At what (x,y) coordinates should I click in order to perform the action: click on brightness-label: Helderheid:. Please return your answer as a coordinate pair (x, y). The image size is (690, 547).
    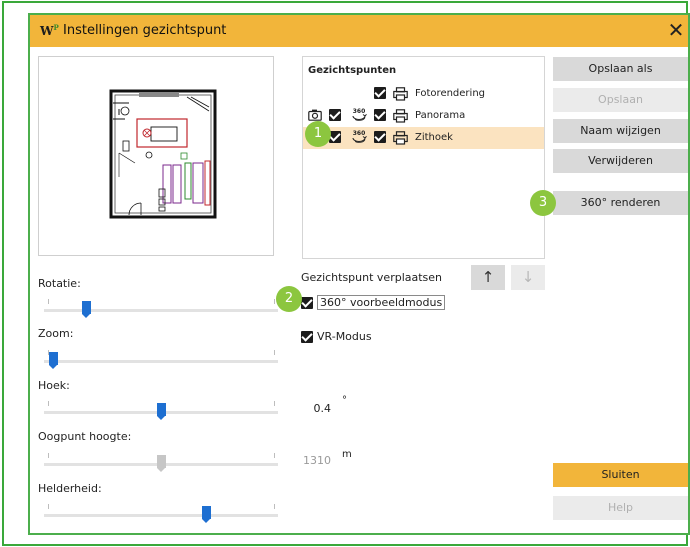
    Looking at the image, I should click on (70, 488).